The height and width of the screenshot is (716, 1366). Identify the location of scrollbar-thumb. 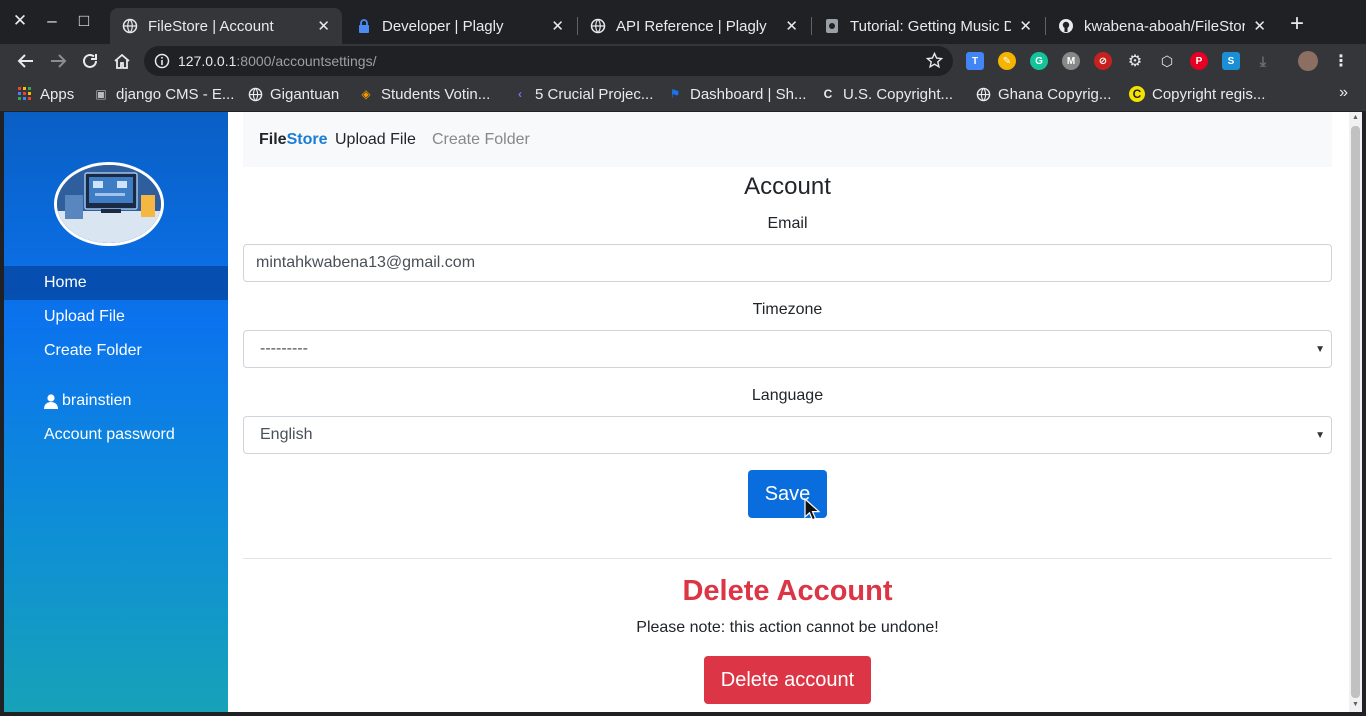
(1355, 412).